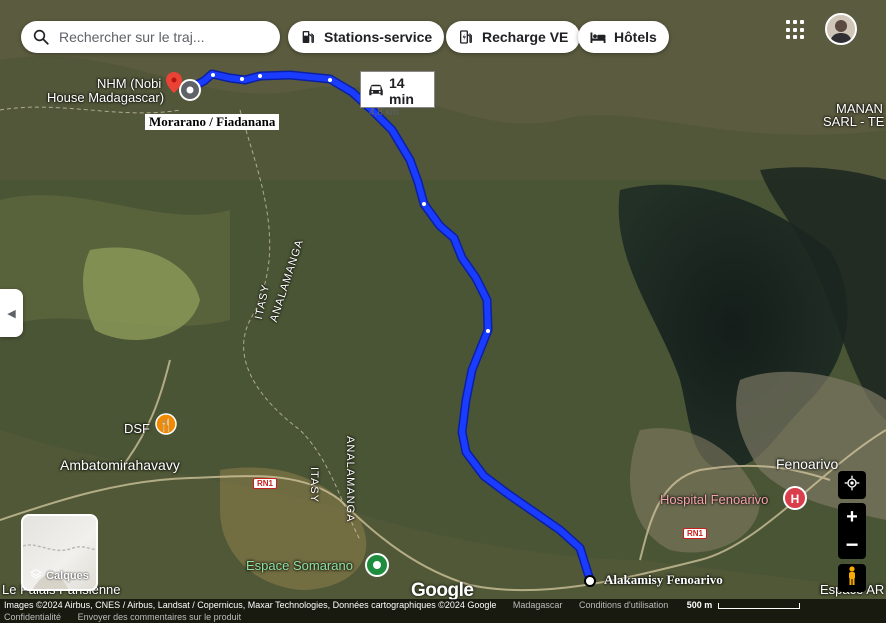 This screenshot has width=886, height=623. I want to click on layers-label: Calques, so click(67, 575).